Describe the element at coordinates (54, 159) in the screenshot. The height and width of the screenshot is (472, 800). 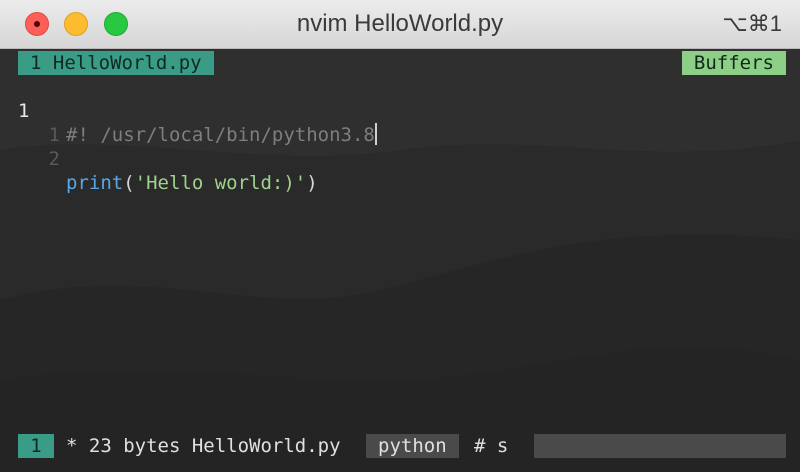
I see `line-number-relative: 2` at that location.